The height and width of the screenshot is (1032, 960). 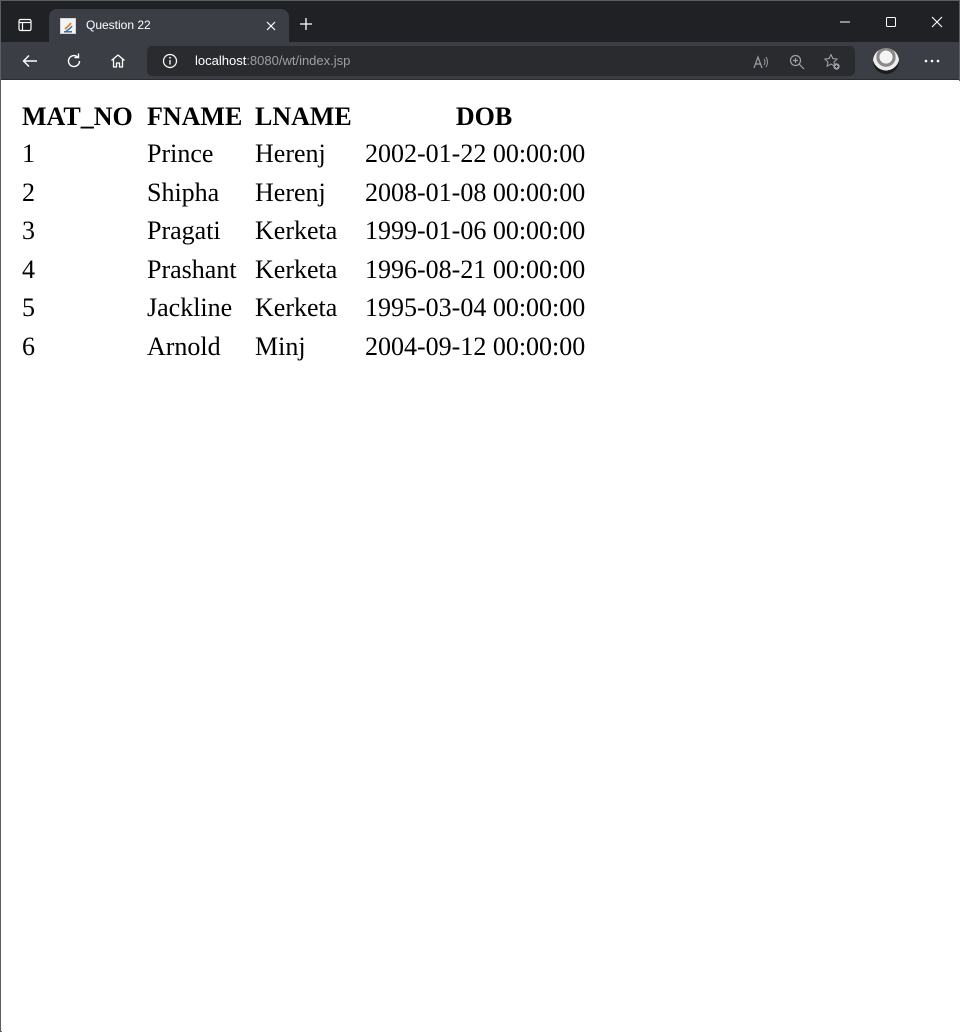 What do you see at coordinates (475, 308) in the screenshot?
I see `cell-dob: 1995-03-04 00:00:00` at bounding box center [475, 308].